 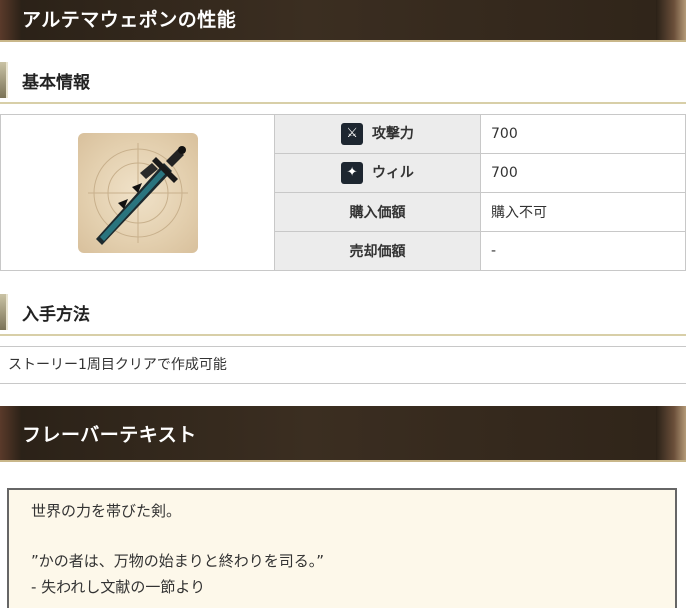 What do you see at coordinates (377, 251) in the screenshot?
I see `sell-price-label: 売却価額` at bounding box center [377, 251].